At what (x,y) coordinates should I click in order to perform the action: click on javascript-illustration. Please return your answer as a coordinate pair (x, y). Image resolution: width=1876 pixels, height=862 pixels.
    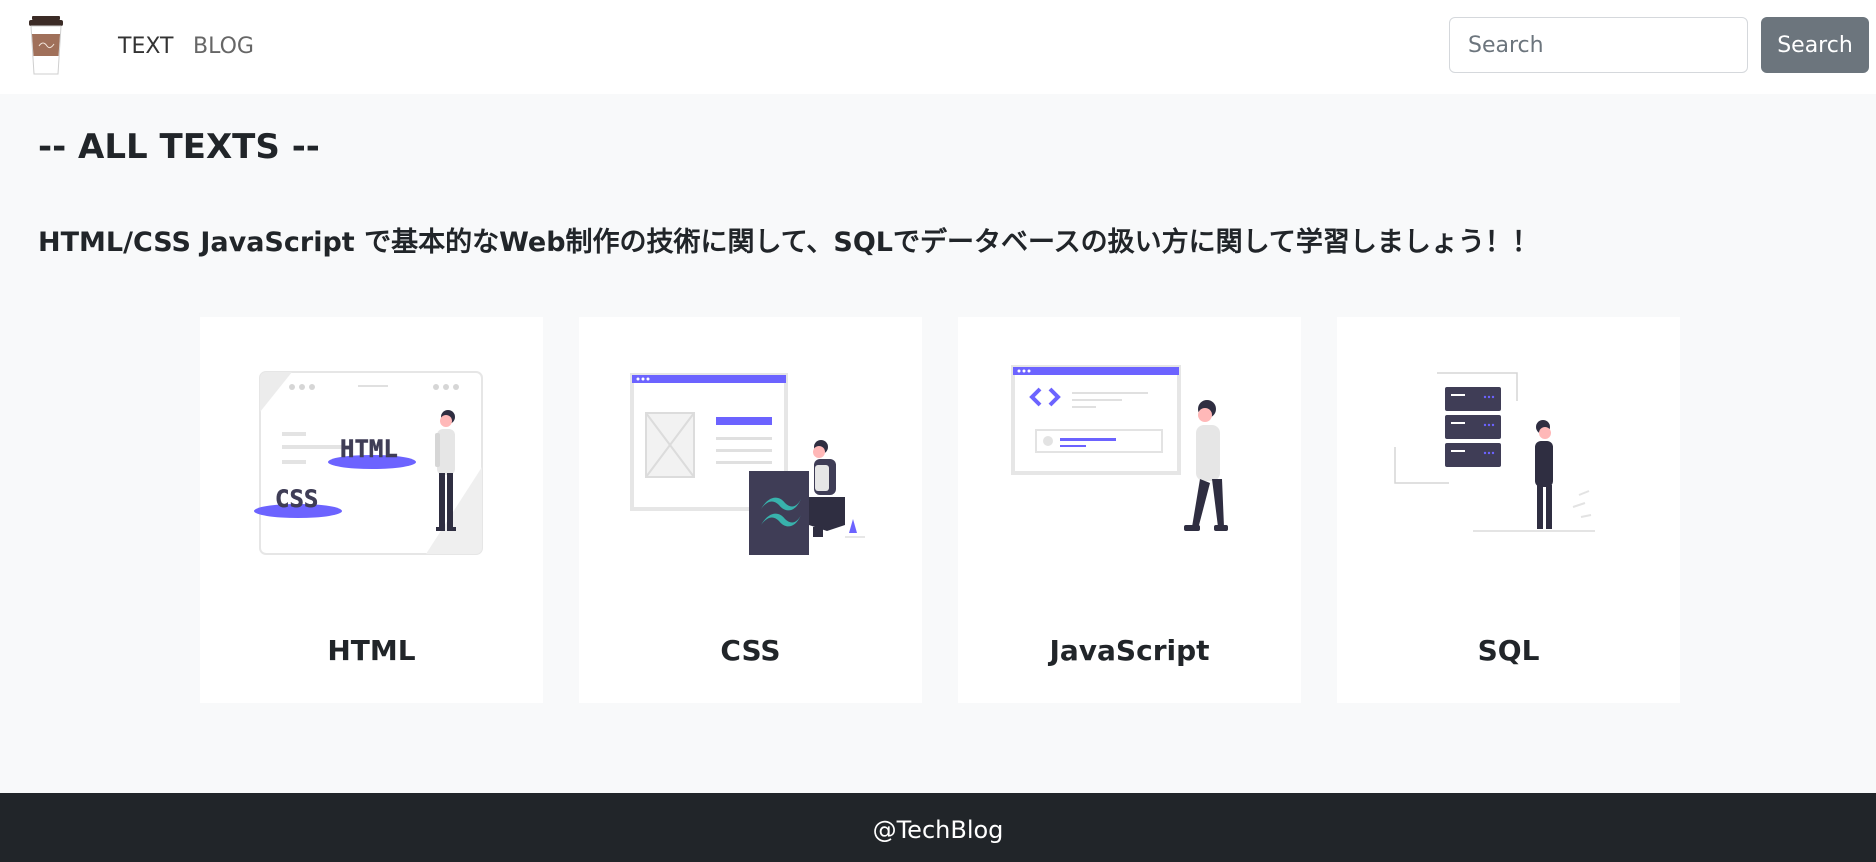
    Looking at the image, I should click on (1119, 448).